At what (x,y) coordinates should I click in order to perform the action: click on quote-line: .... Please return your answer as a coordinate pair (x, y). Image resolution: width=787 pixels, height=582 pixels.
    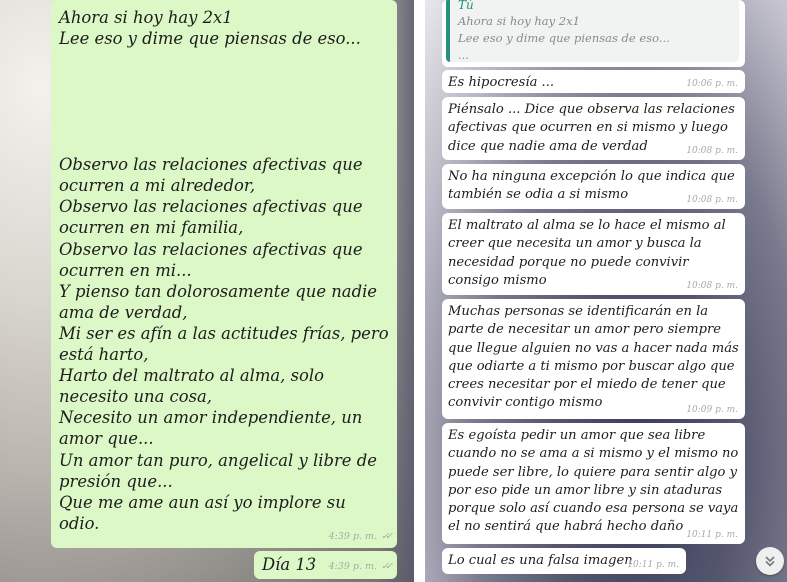
    Looking at the image, I should click on (463, 55).